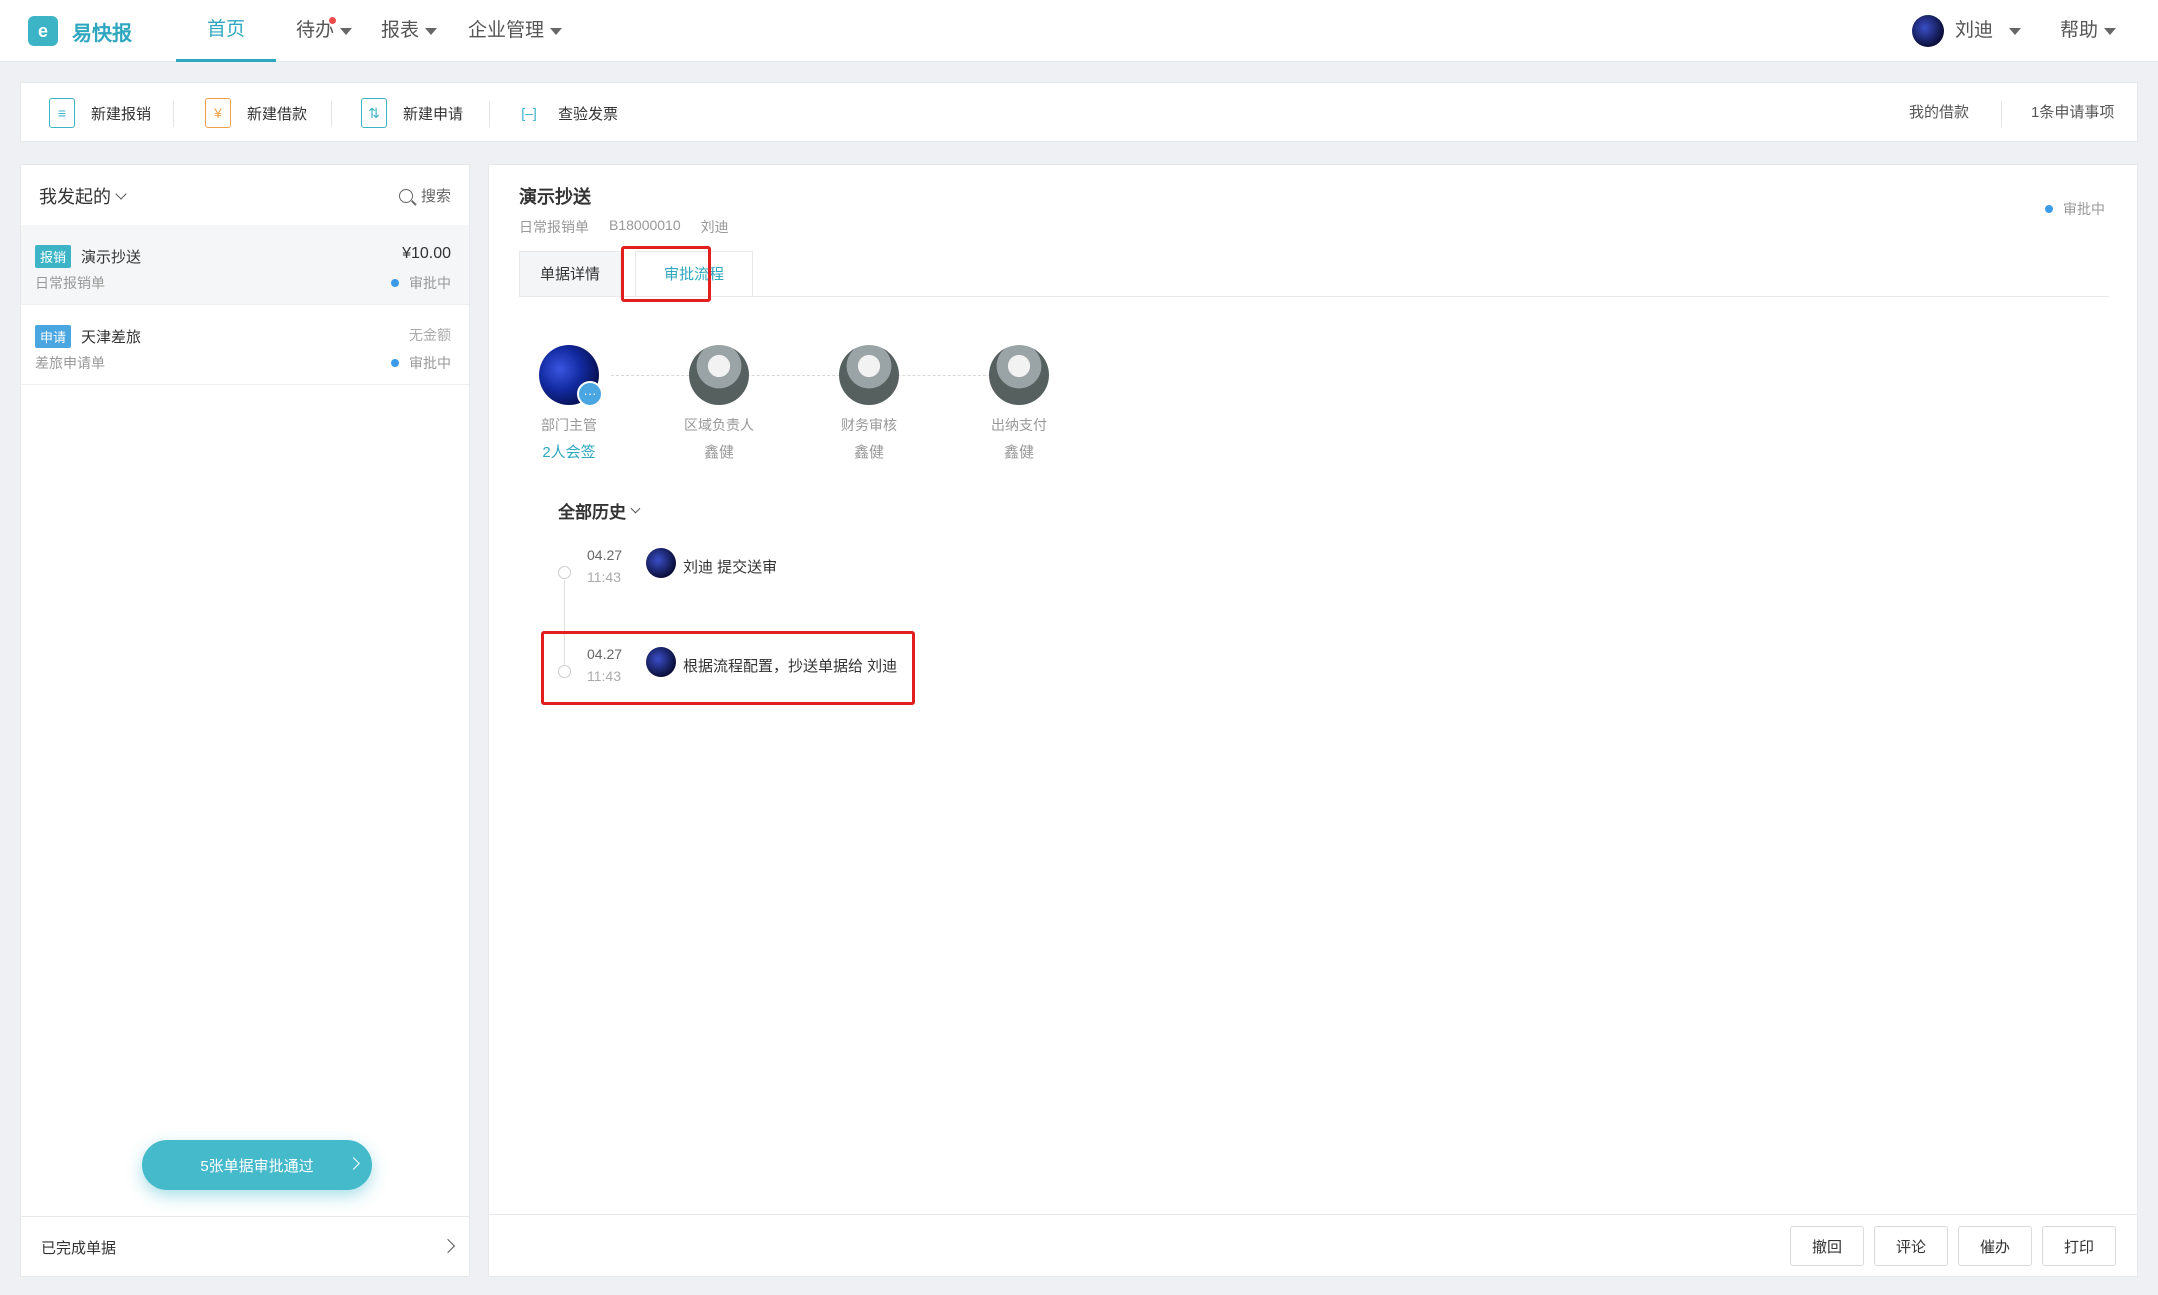  I want to click on new-expense-button: ≡ 新建报销, so click(100, 113).